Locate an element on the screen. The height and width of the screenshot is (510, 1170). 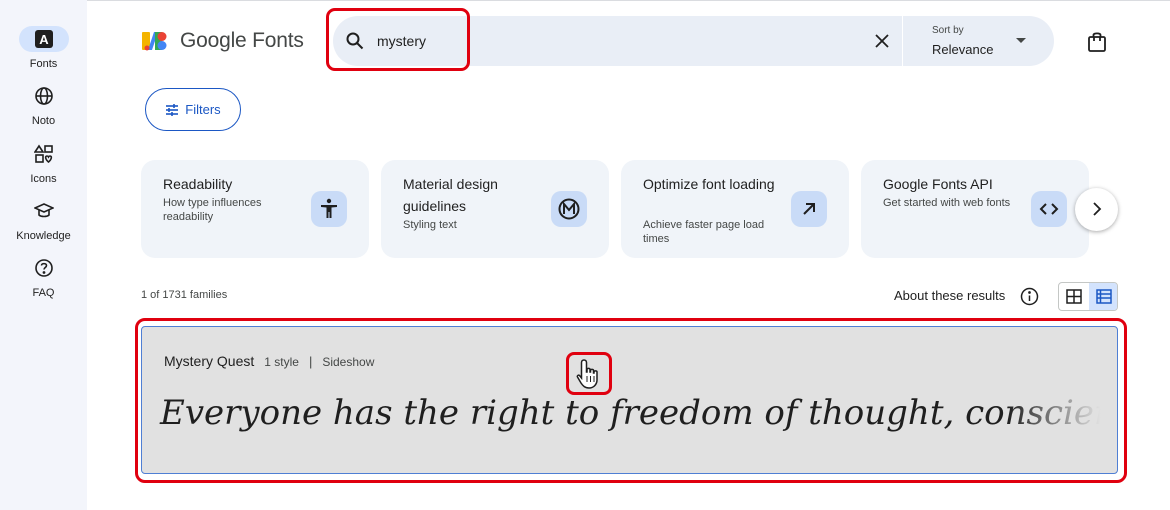
rail-label: Noto is located at coordinates (43, 121).